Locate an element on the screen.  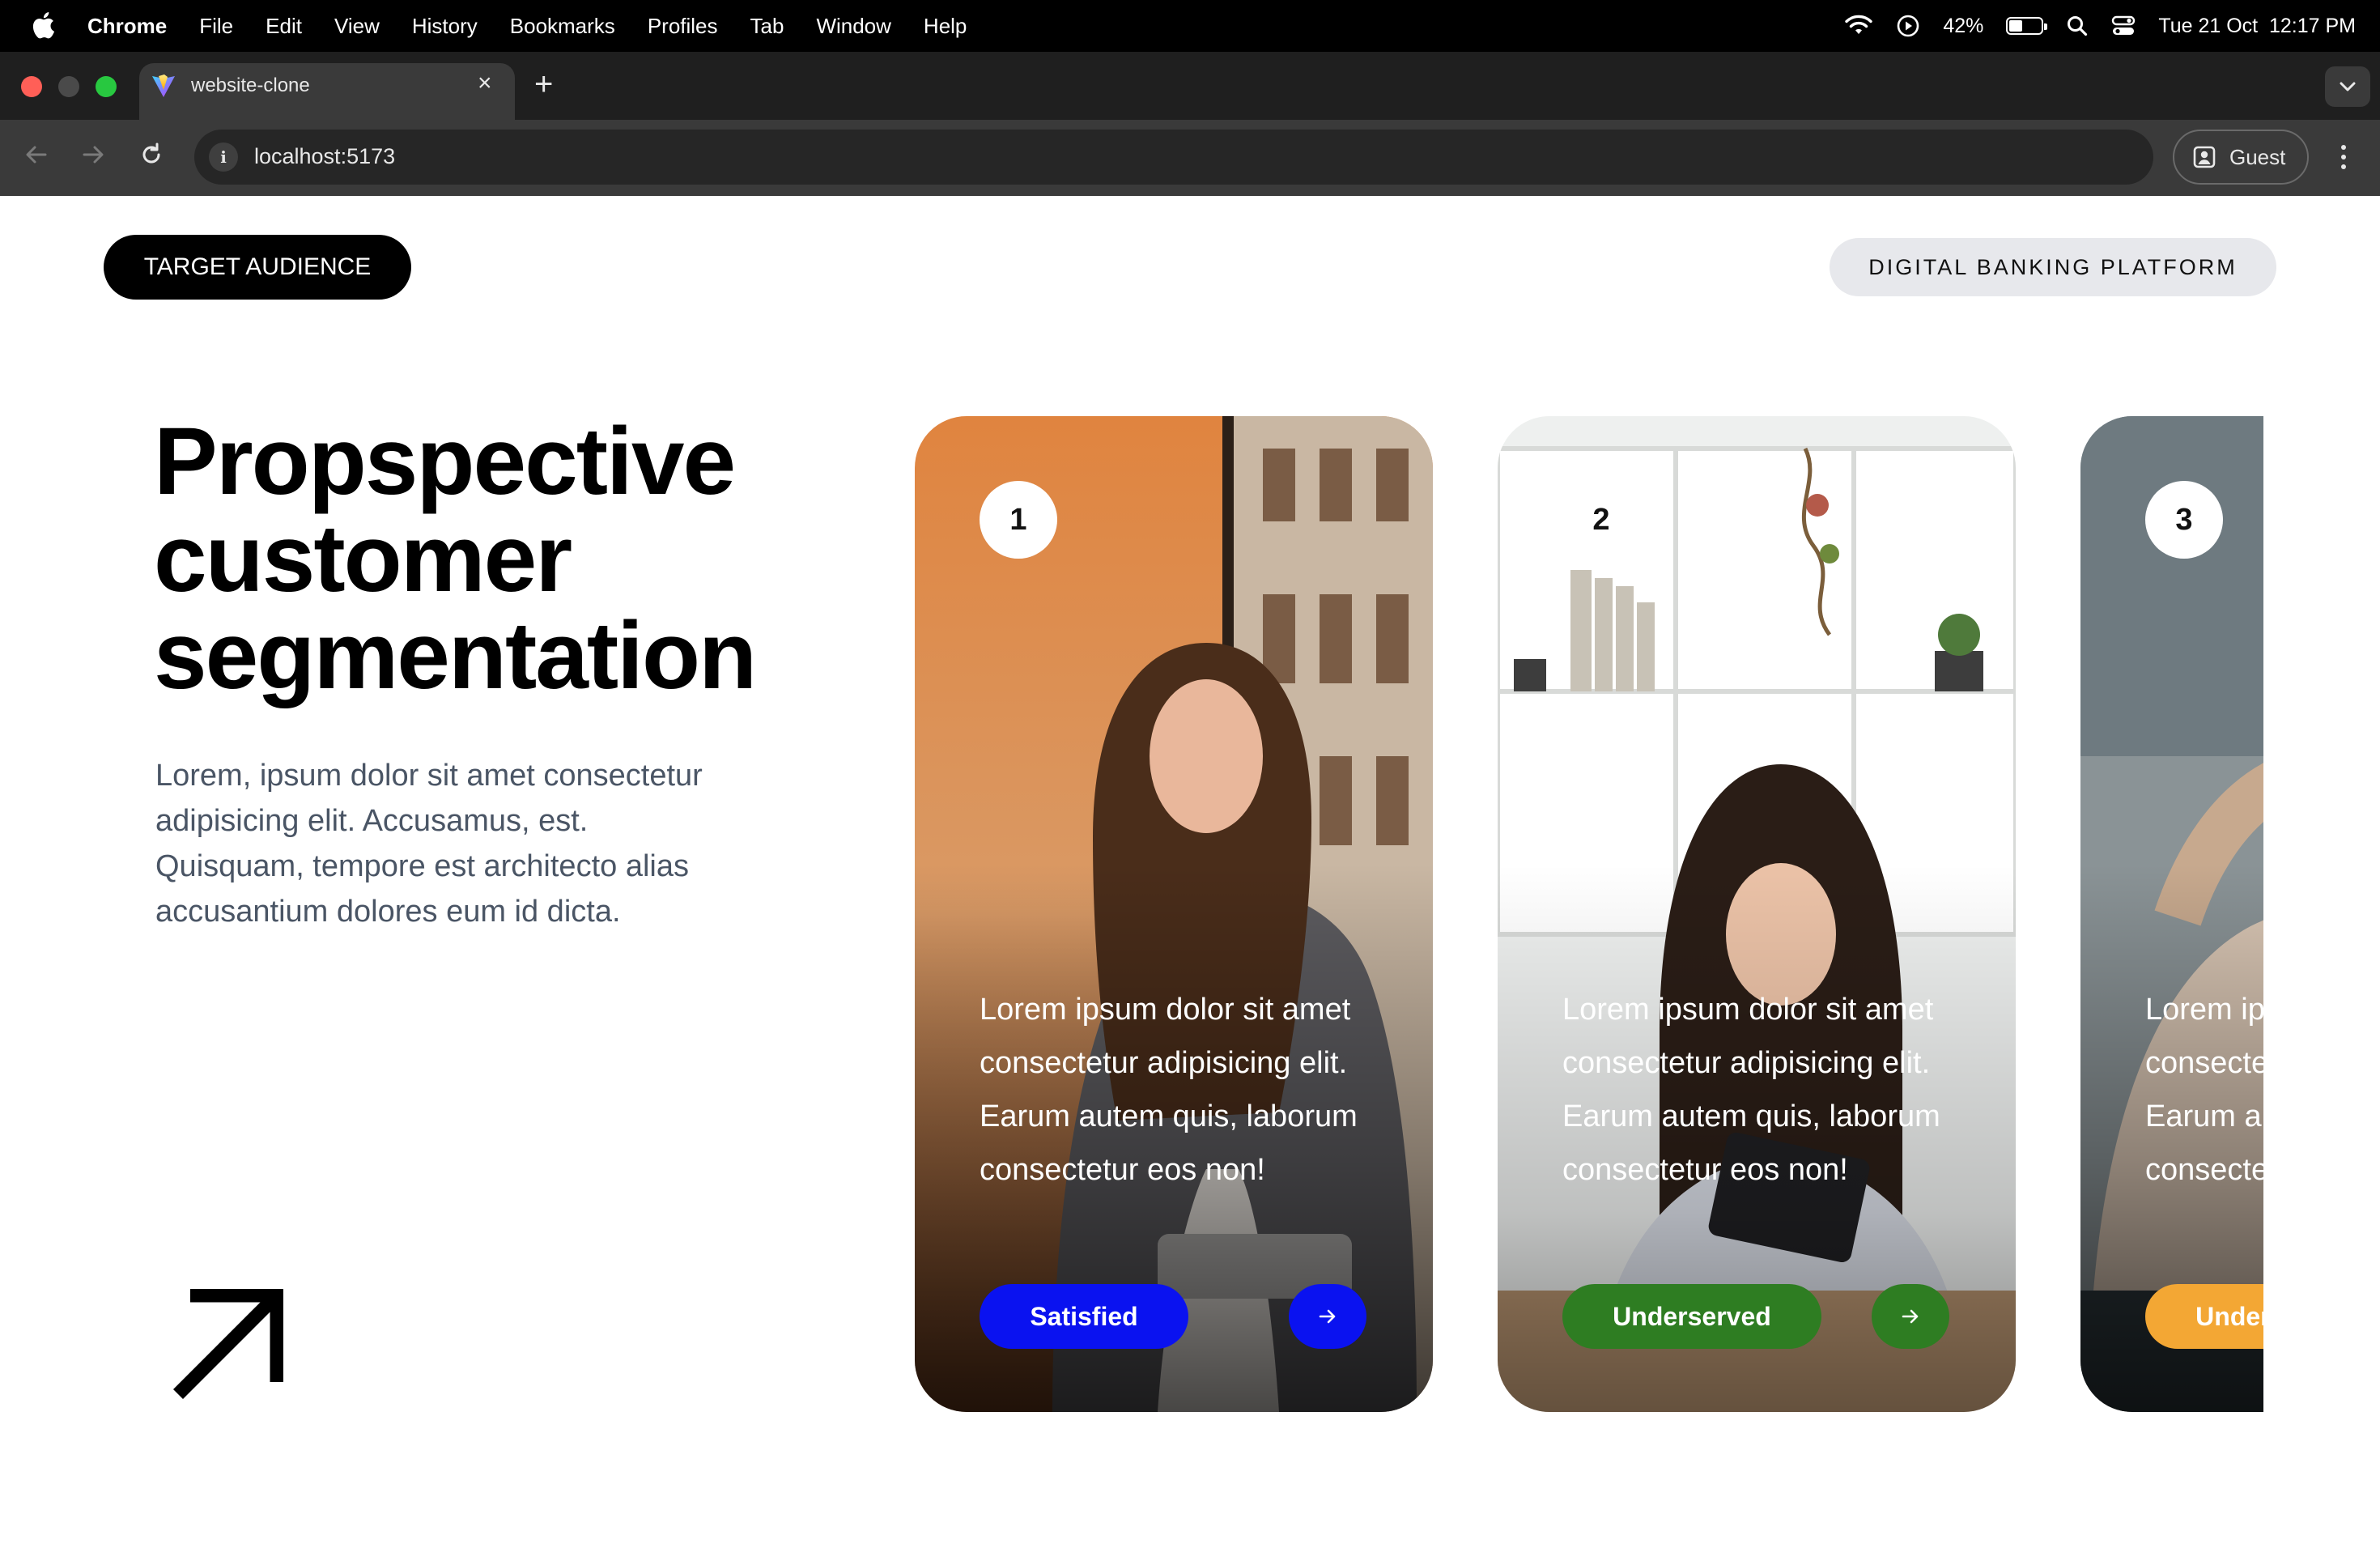
control-center-icon is located at coordinates (2124, 26).